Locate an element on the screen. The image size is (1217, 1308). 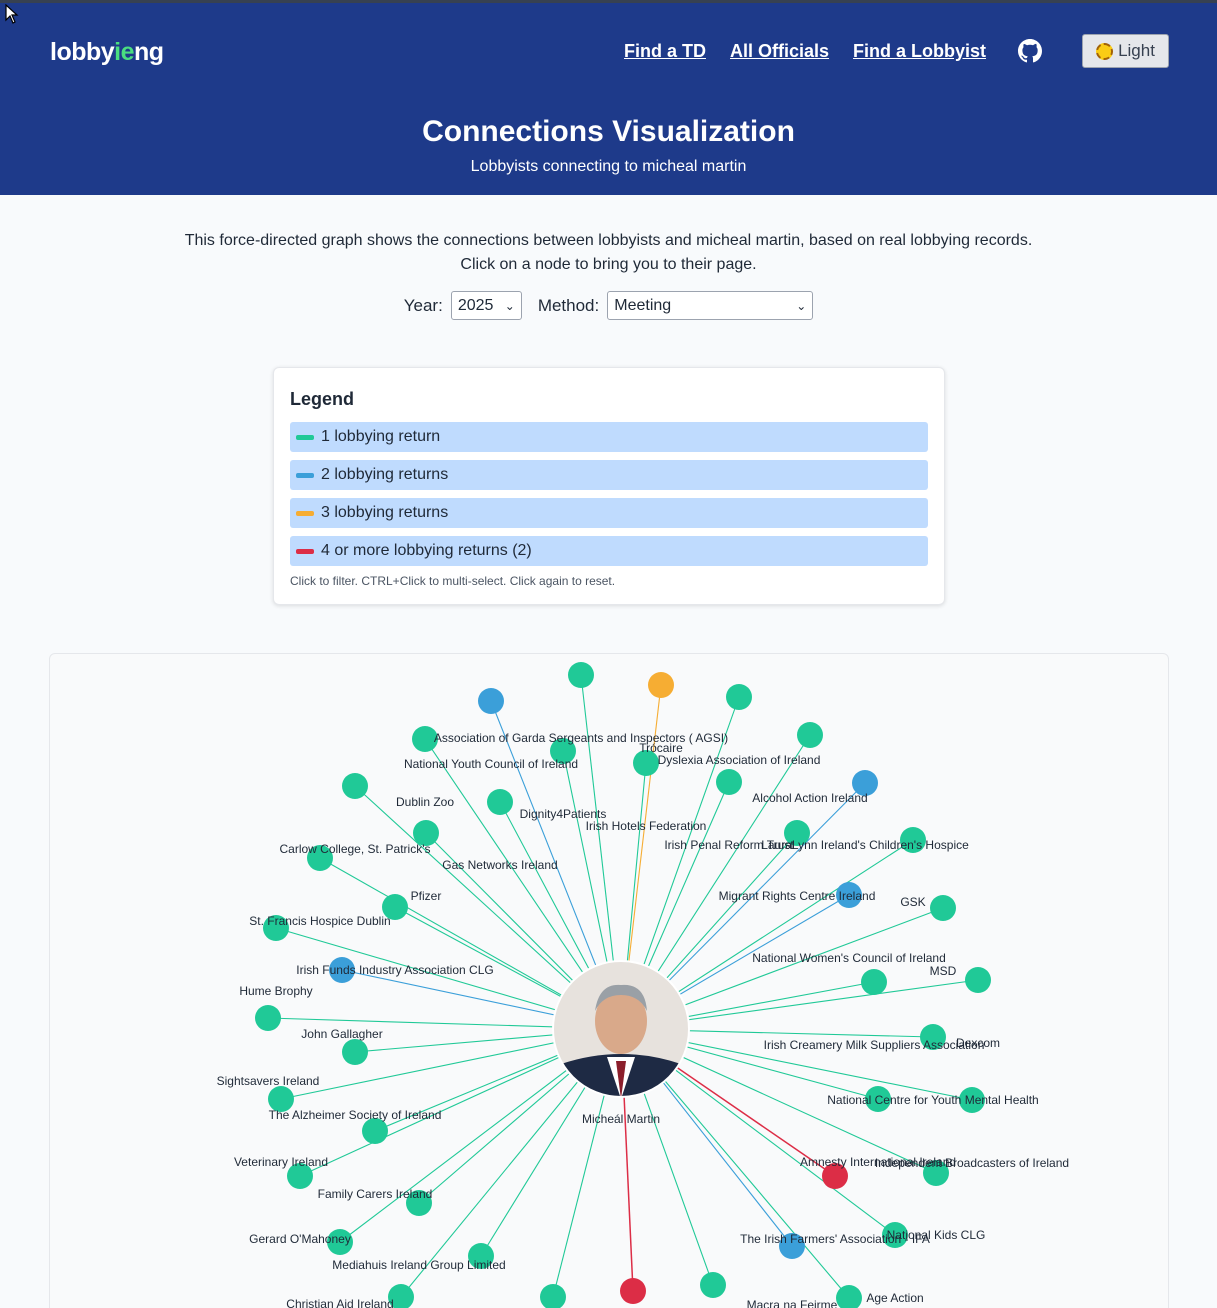
lobbyist-label: Dyslexia Association of Ireland is located at coordinates (739, 760).